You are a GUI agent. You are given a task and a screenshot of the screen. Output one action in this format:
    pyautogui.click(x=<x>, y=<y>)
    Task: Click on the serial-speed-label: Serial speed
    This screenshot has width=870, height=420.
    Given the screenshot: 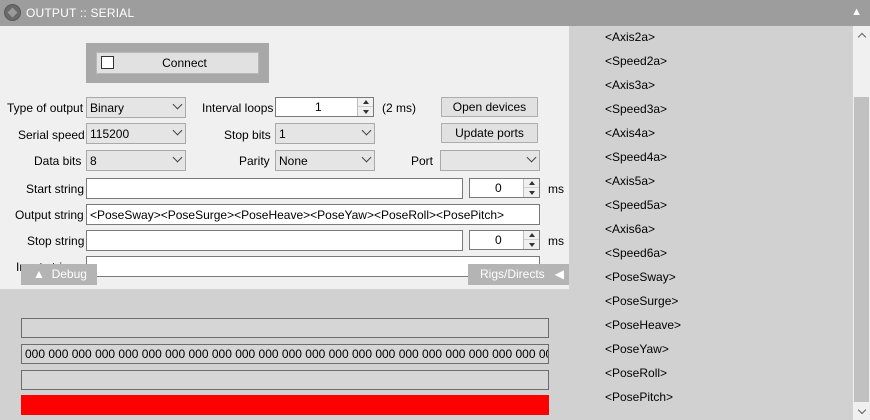 What is the action you would take?
    pyautogui.click(x=51, y=135)
    